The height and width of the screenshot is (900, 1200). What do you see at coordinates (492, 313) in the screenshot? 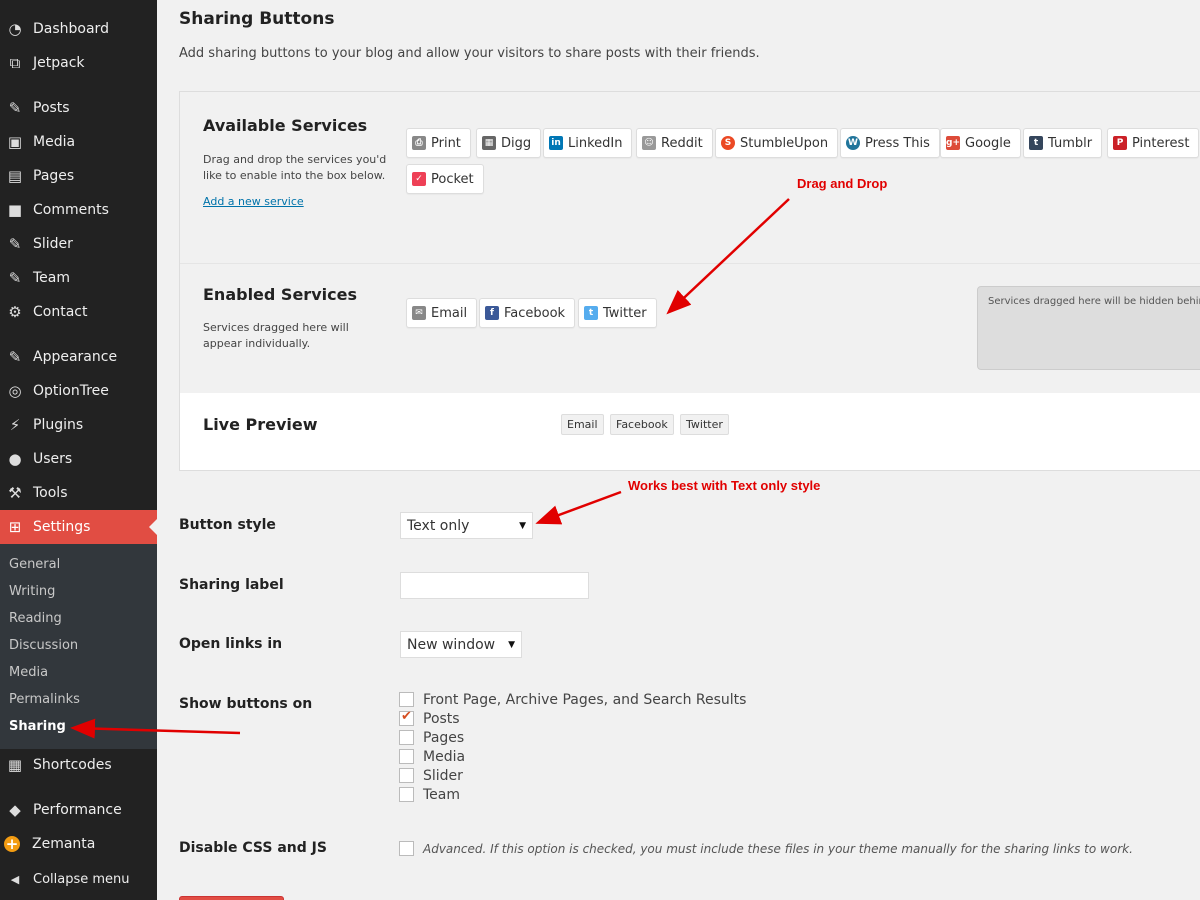
I see `facebook-icon: f` at bounding box center [492, 313].